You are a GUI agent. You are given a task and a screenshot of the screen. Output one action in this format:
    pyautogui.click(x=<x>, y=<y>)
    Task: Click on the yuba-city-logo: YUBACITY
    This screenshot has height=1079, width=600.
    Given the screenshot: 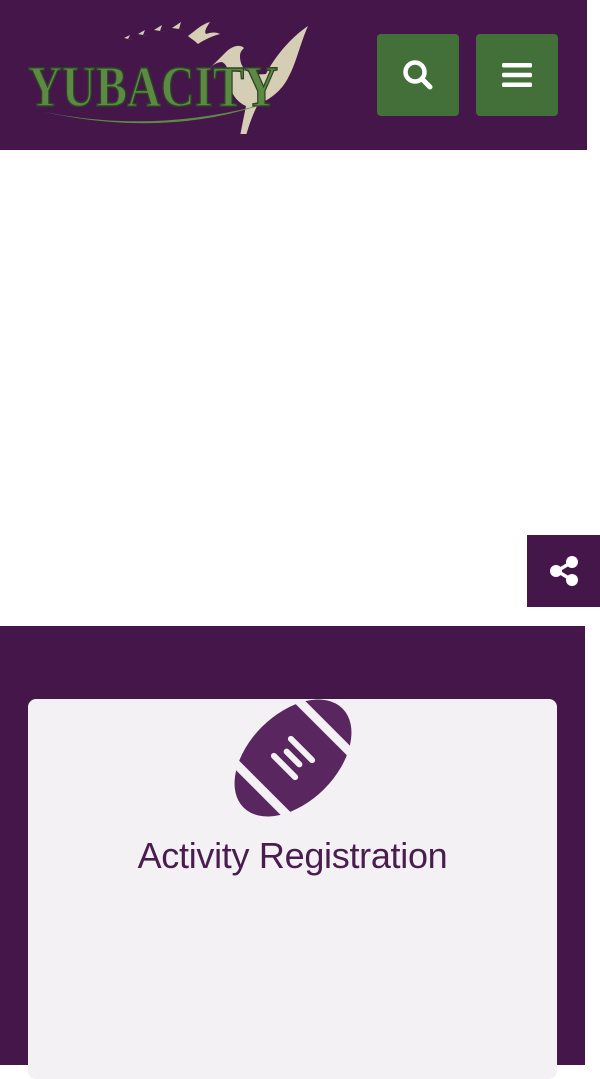 What is the action you would take?
    pyautogui.click(x=167, y=74)
    